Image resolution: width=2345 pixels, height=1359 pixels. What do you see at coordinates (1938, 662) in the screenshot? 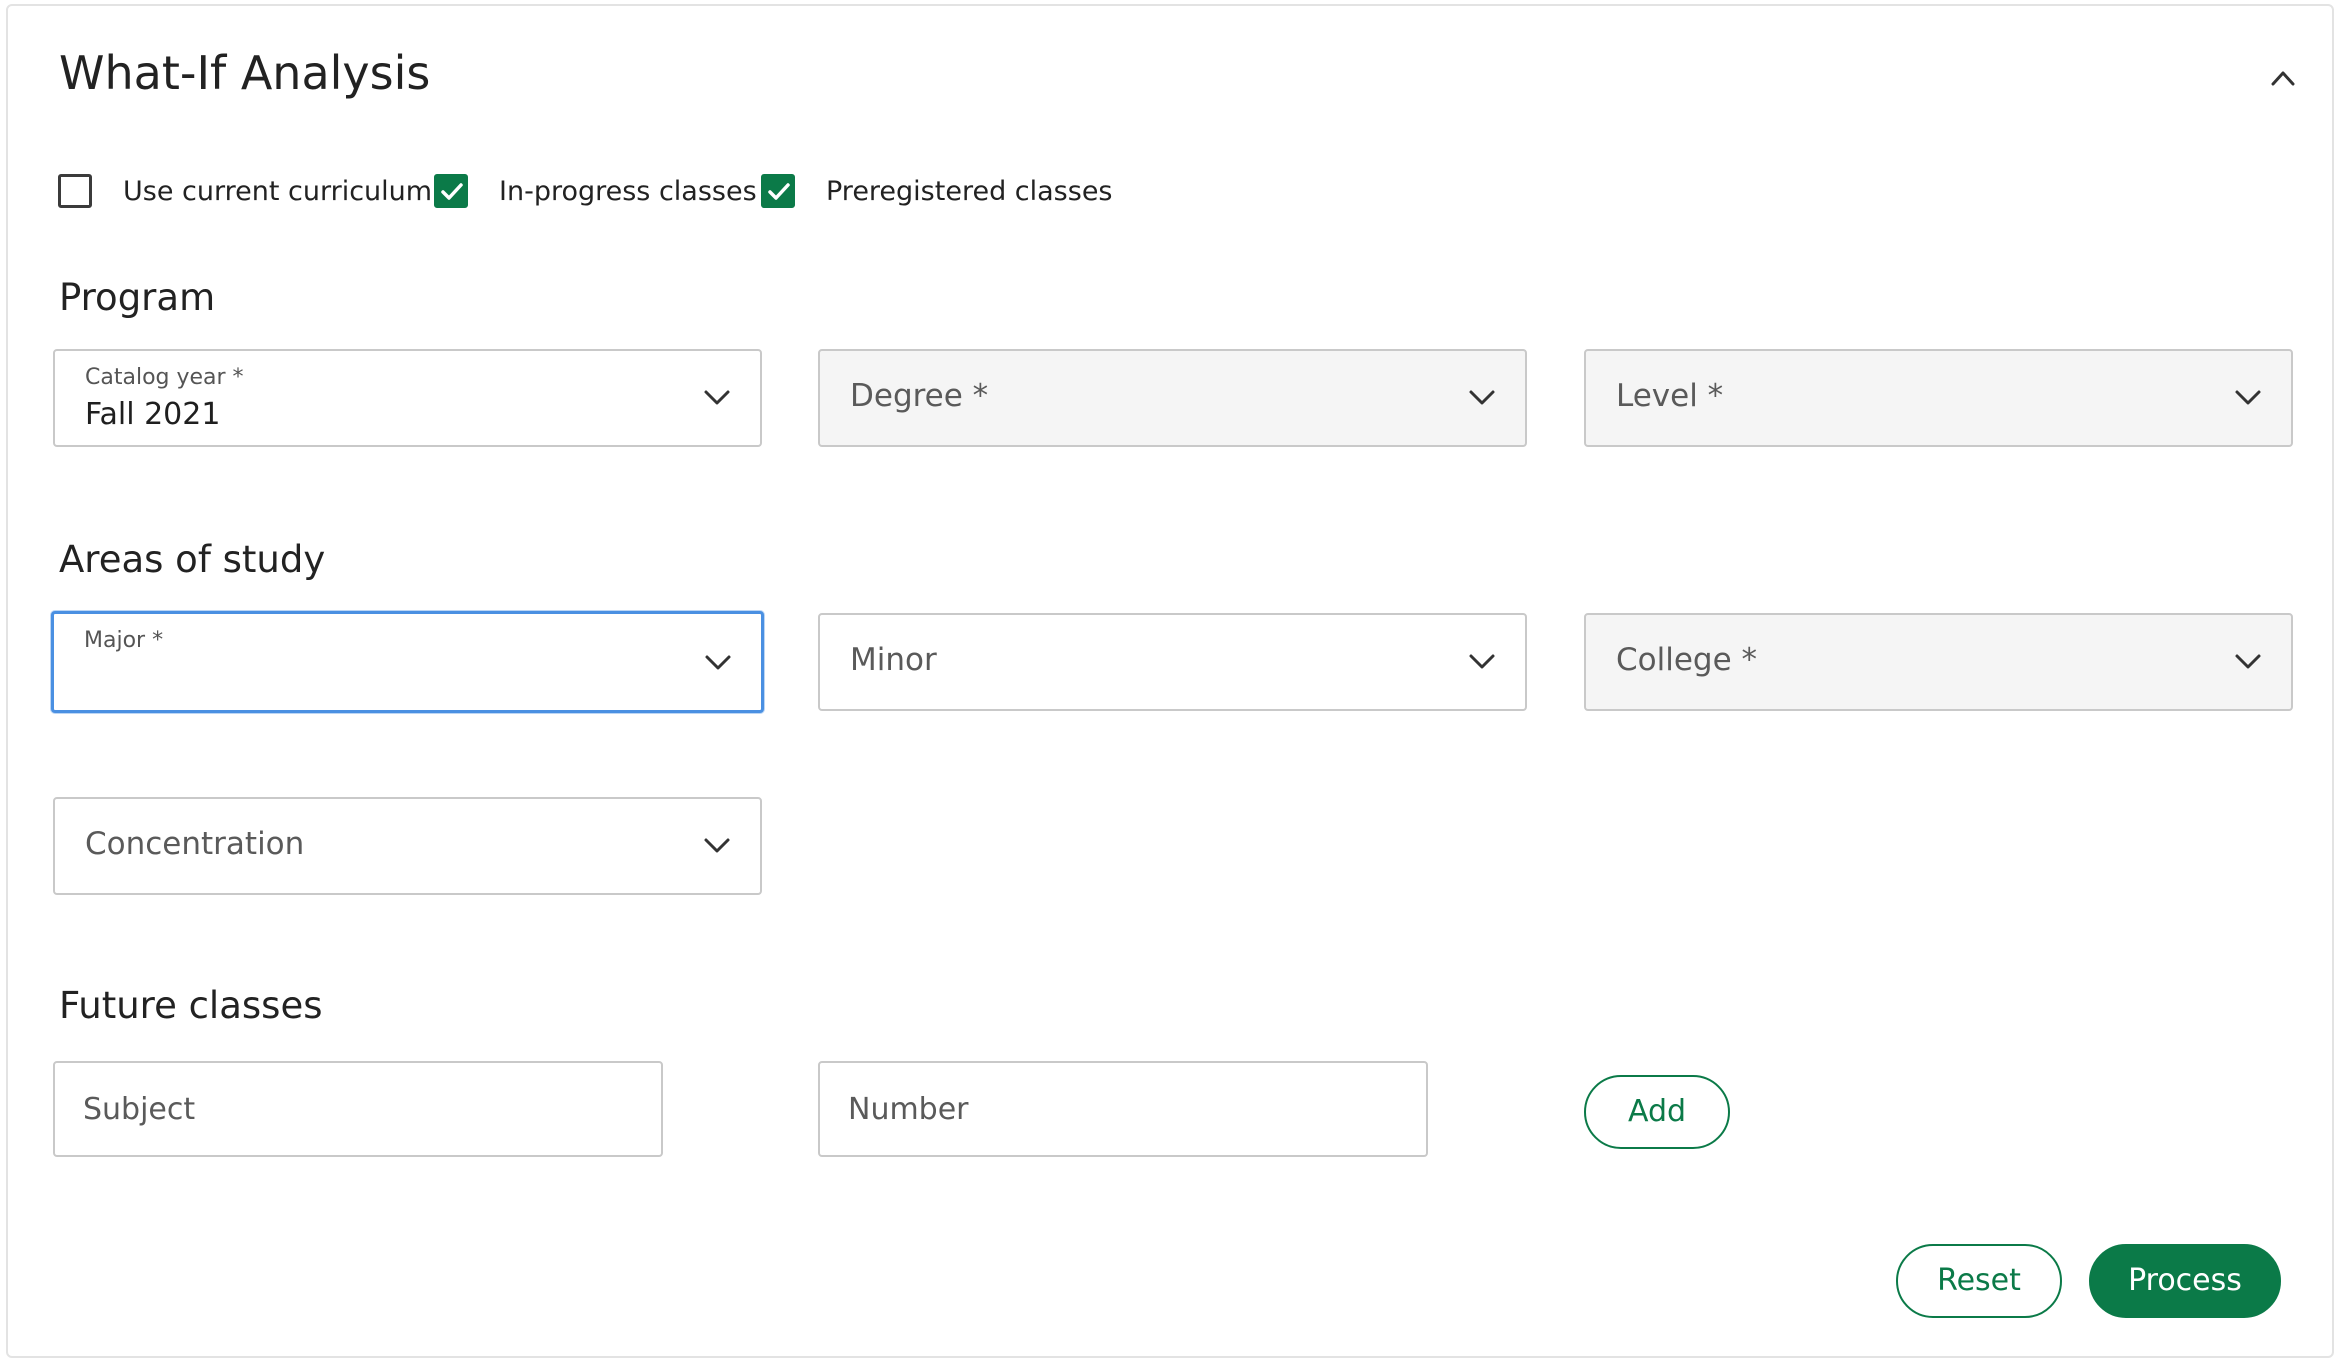
I see `college-select: College *` at bounding box center [1938, 662].